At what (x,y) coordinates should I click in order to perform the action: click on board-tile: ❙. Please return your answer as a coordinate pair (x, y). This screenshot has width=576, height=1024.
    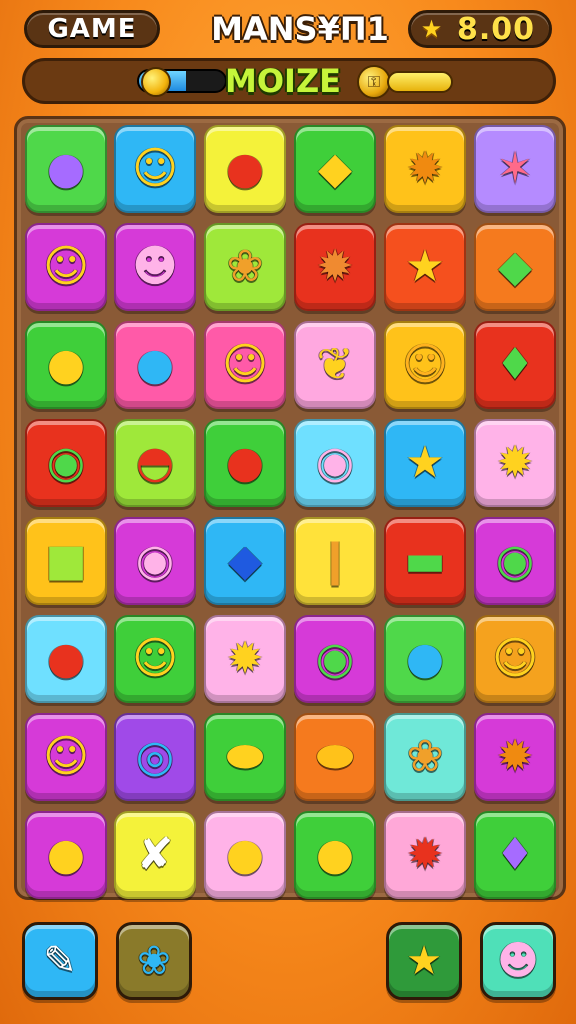
    Looking at the image, I should click on (335, 561).